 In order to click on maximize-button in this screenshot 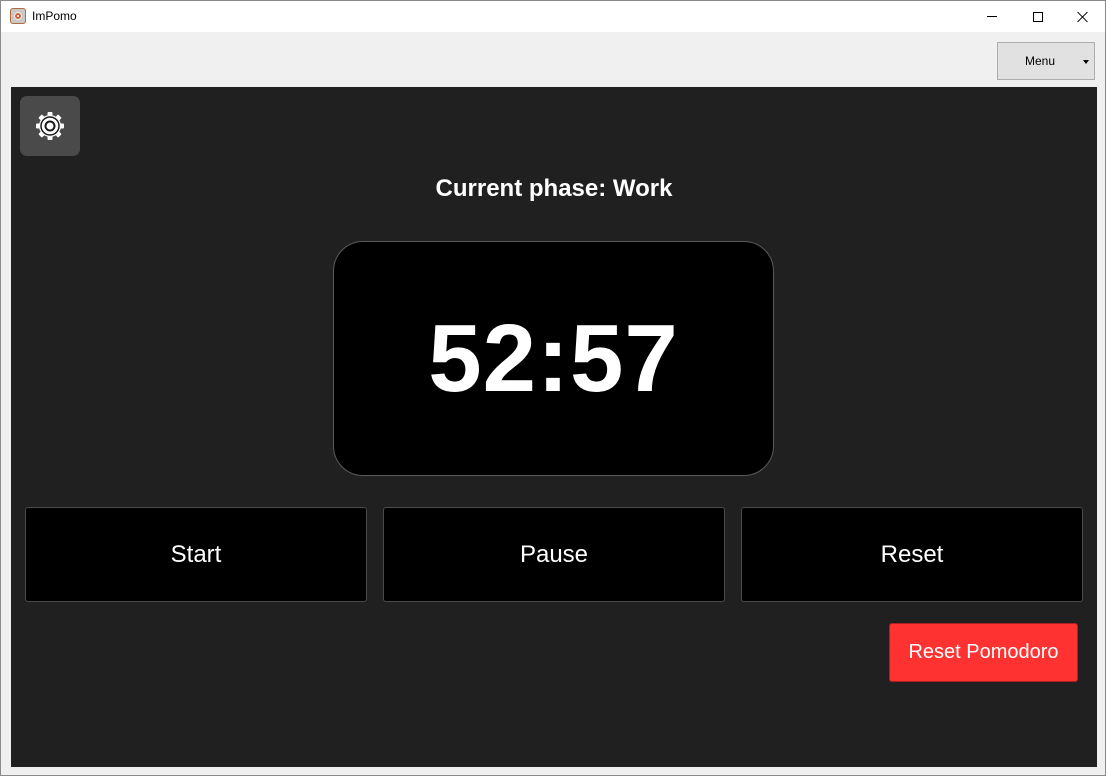, I will do `click(1038, 16)`.